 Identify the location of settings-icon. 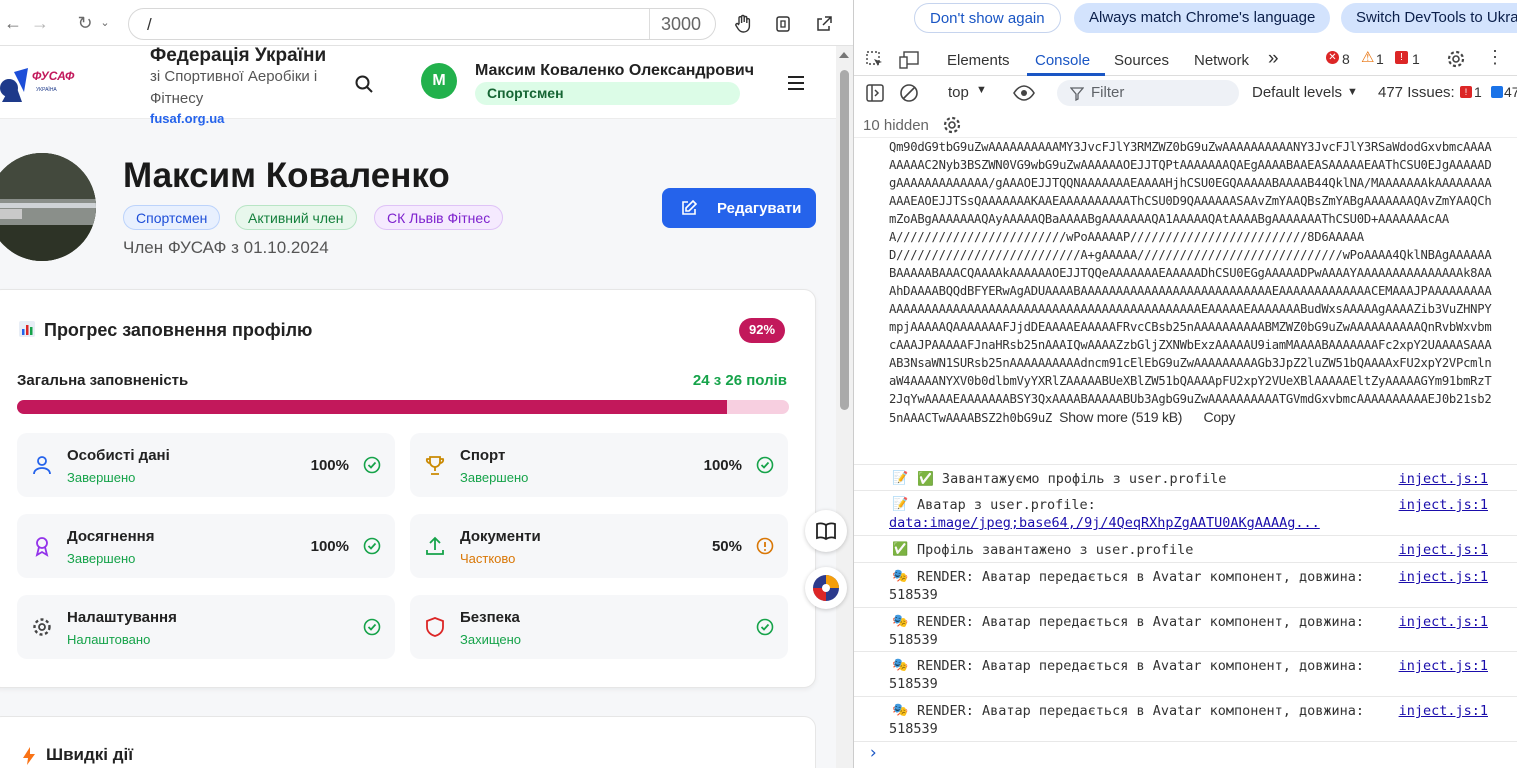
(1456, 59).